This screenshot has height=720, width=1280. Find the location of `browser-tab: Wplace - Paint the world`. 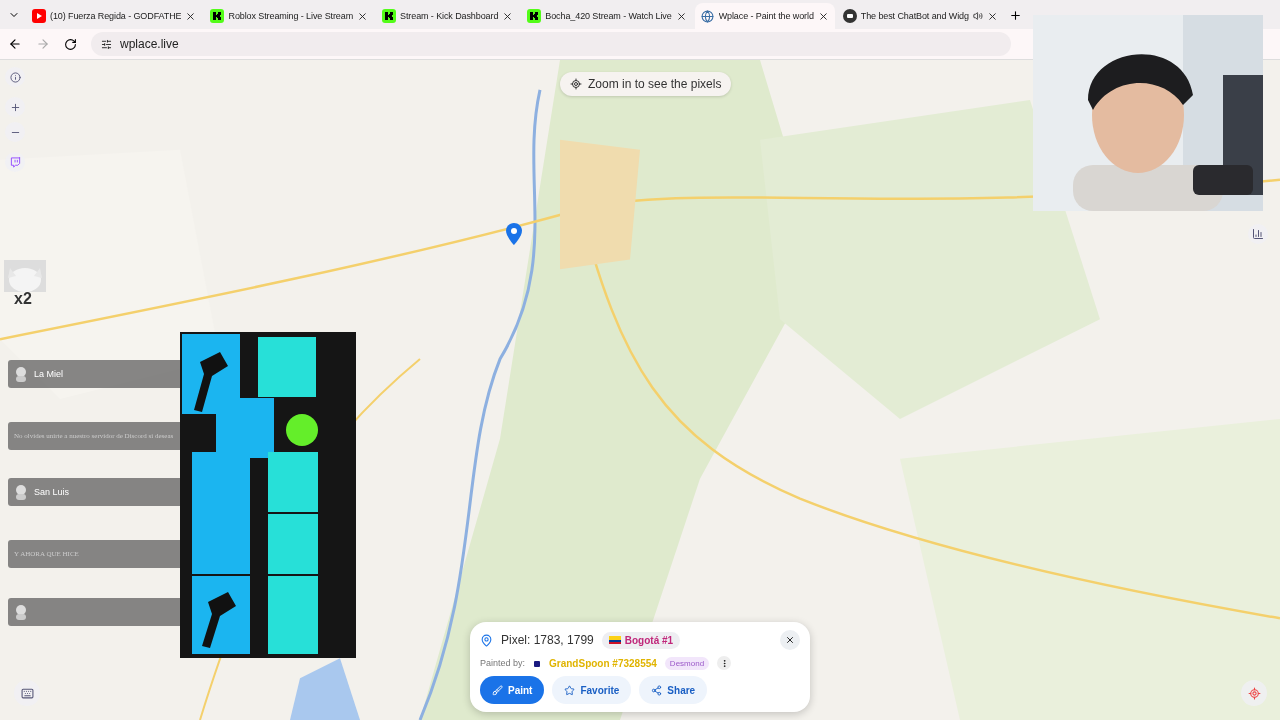

browser-tab: Wplace - Paint the world is located at coordinates (764, 16).